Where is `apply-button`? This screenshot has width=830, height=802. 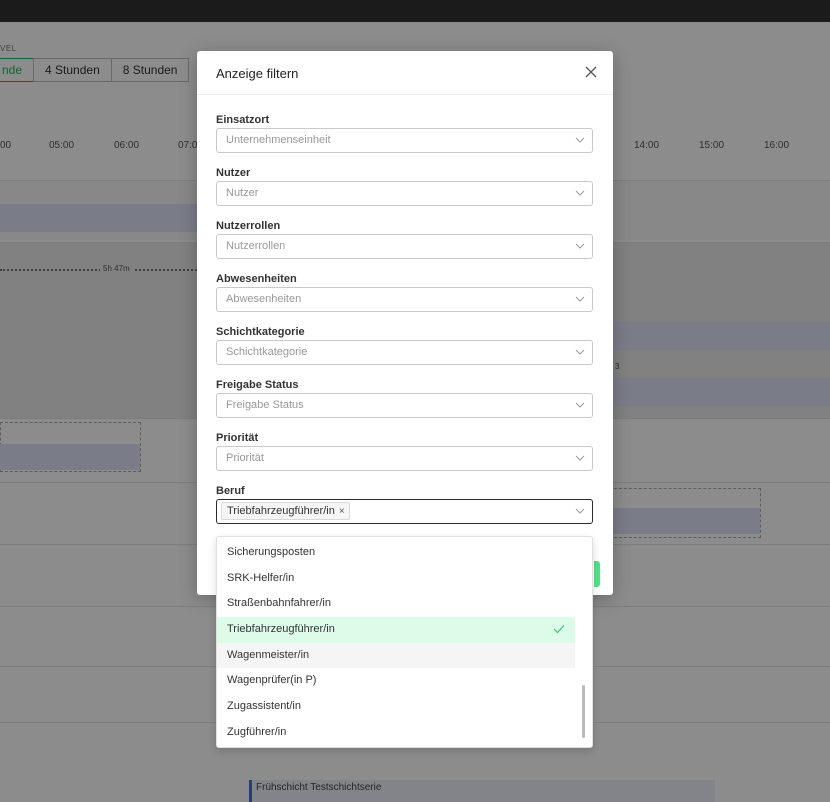
apply-button is located at coordinates (597, 574).